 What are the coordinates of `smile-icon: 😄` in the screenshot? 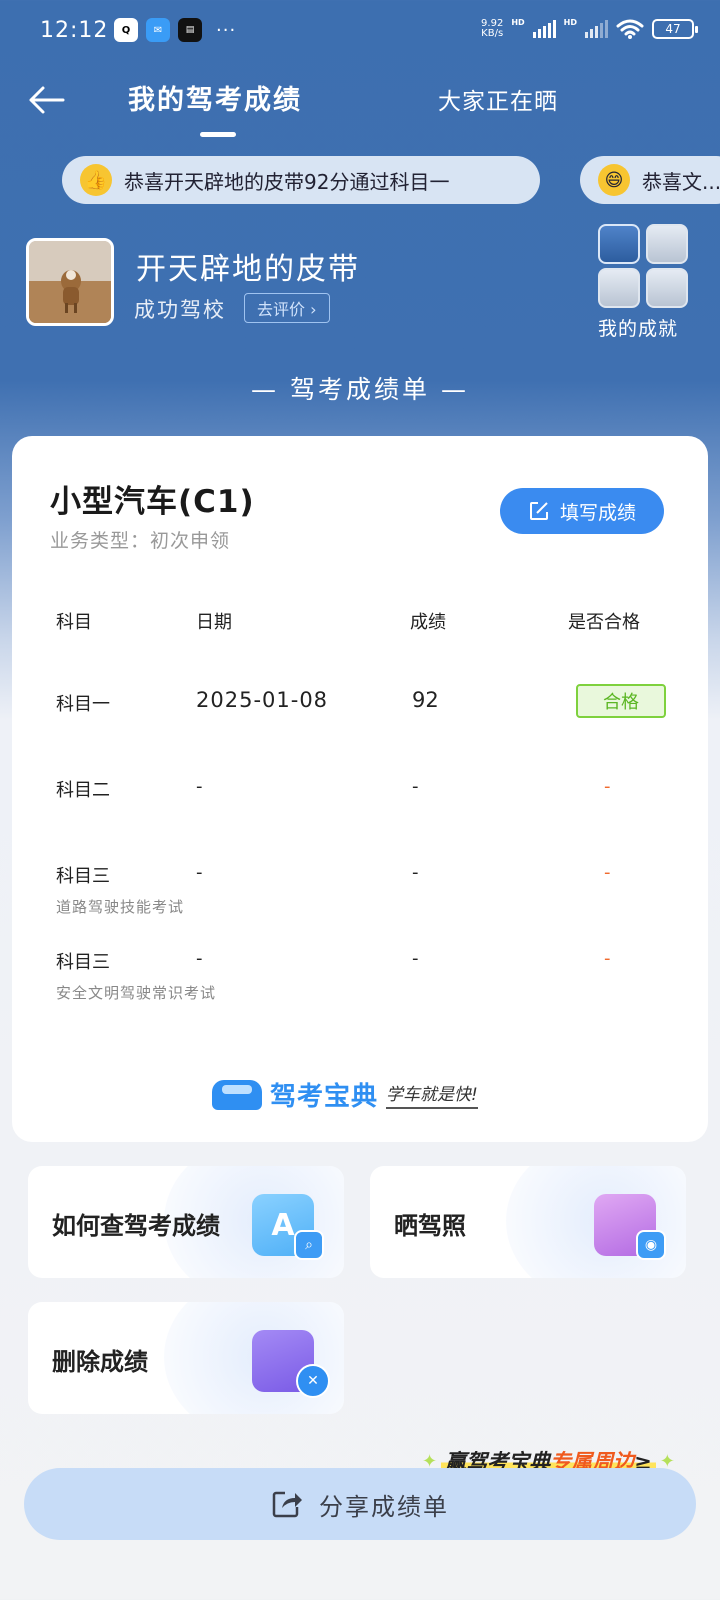 It's located at (614, 180).